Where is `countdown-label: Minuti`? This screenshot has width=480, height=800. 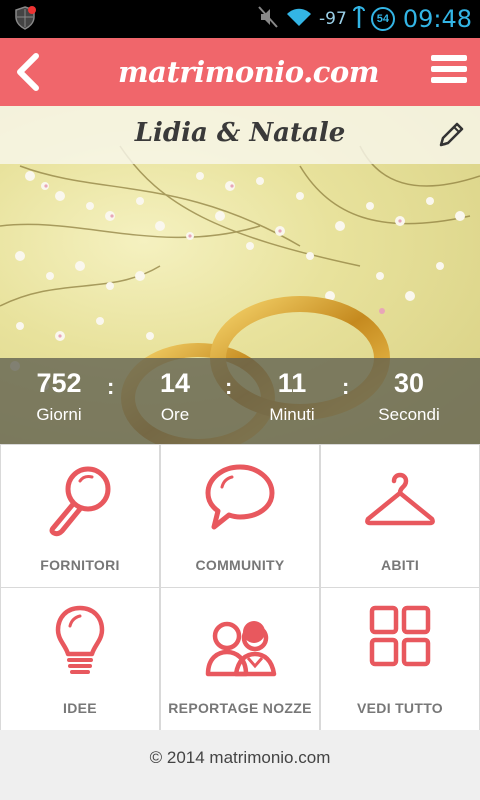 countdown-label: Minuti is located at coordinates (292, 414).